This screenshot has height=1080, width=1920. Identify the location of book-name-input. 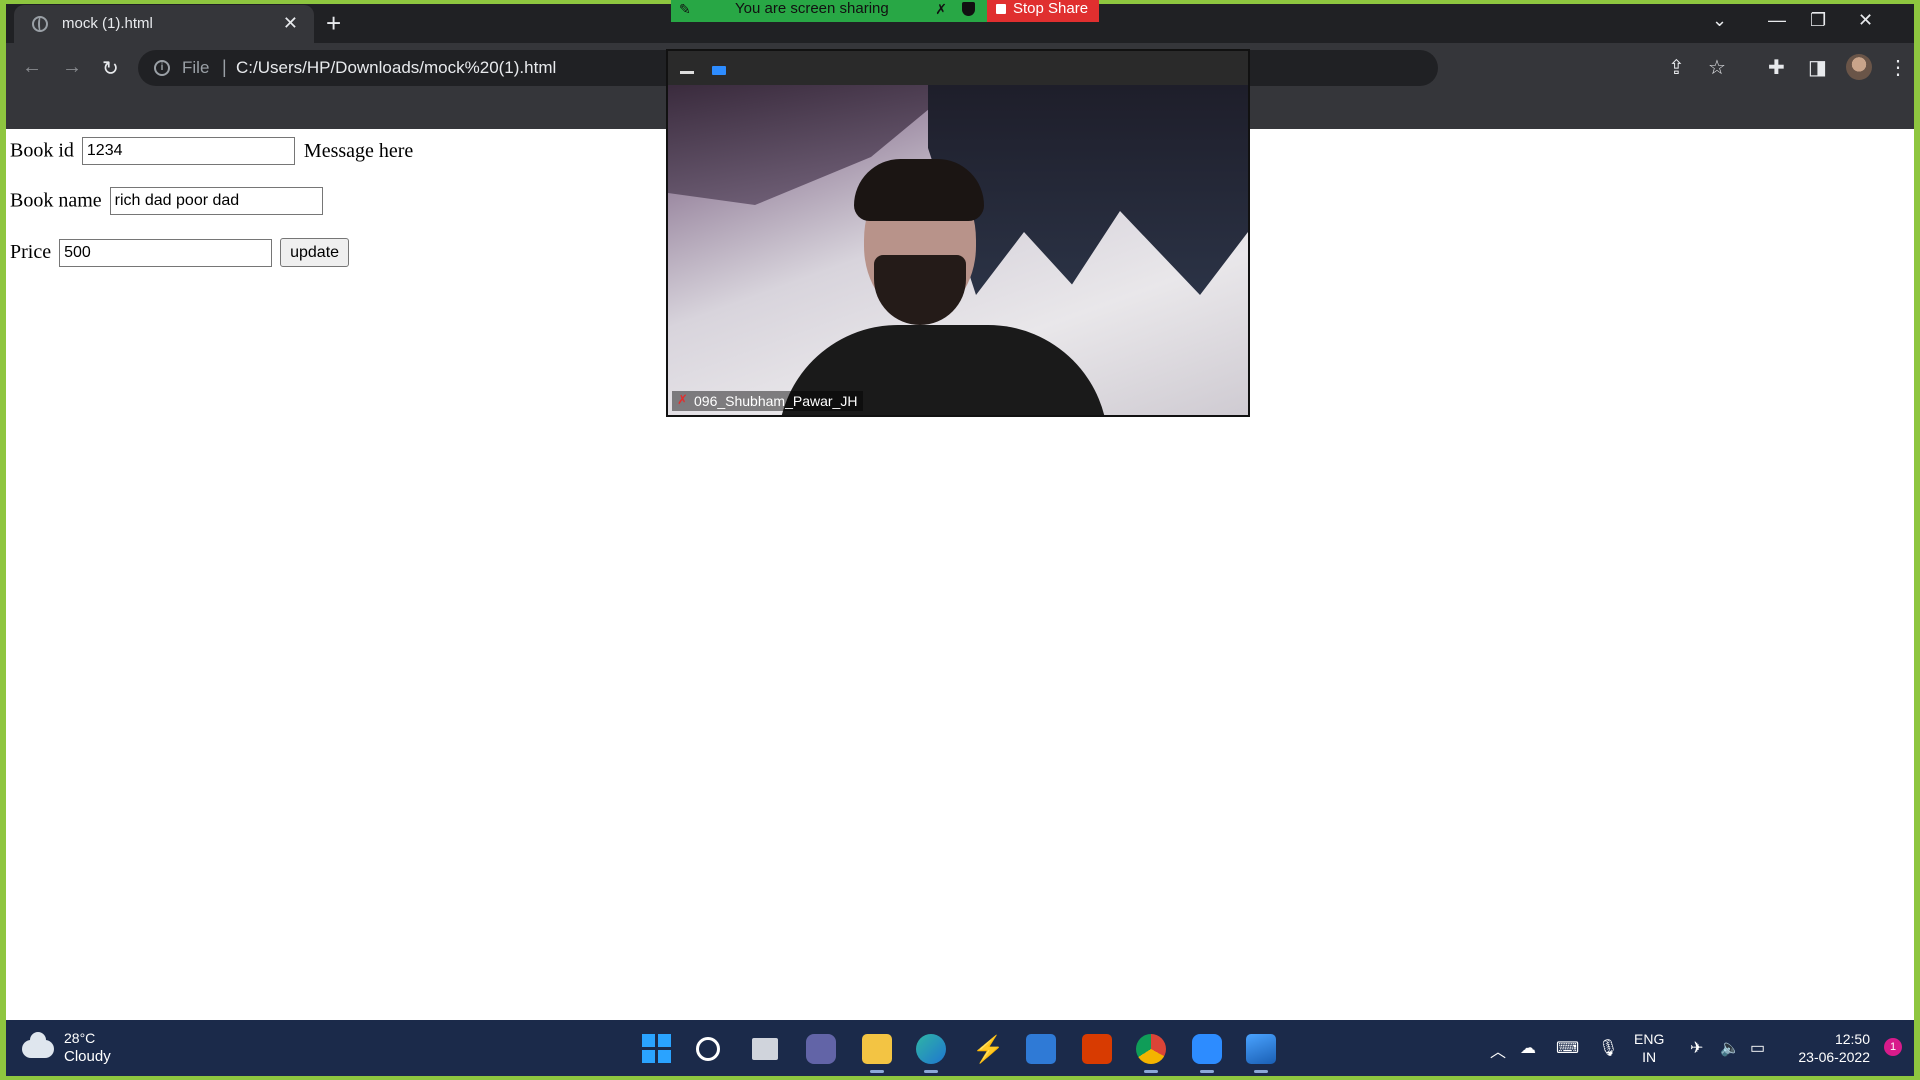
(216, 201).